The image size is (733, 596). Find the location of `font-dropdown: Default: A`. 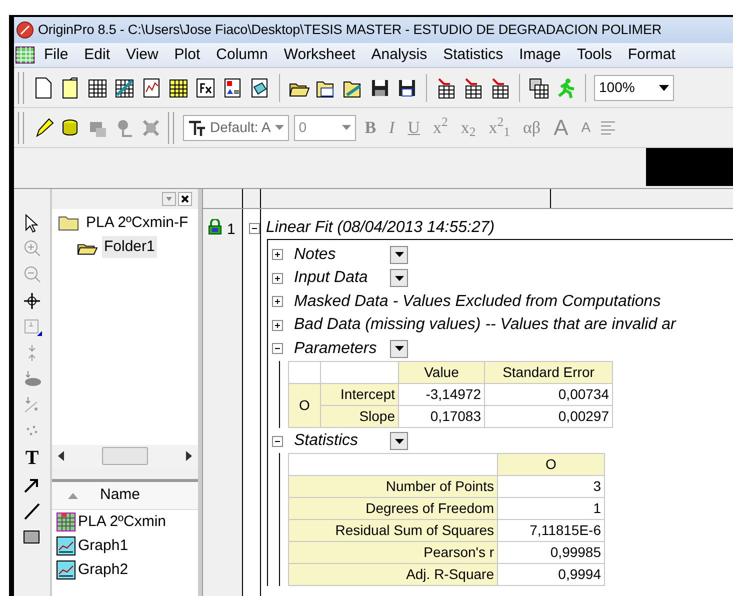

font-dropdown: Default: A is located at coordinates (236, 127).